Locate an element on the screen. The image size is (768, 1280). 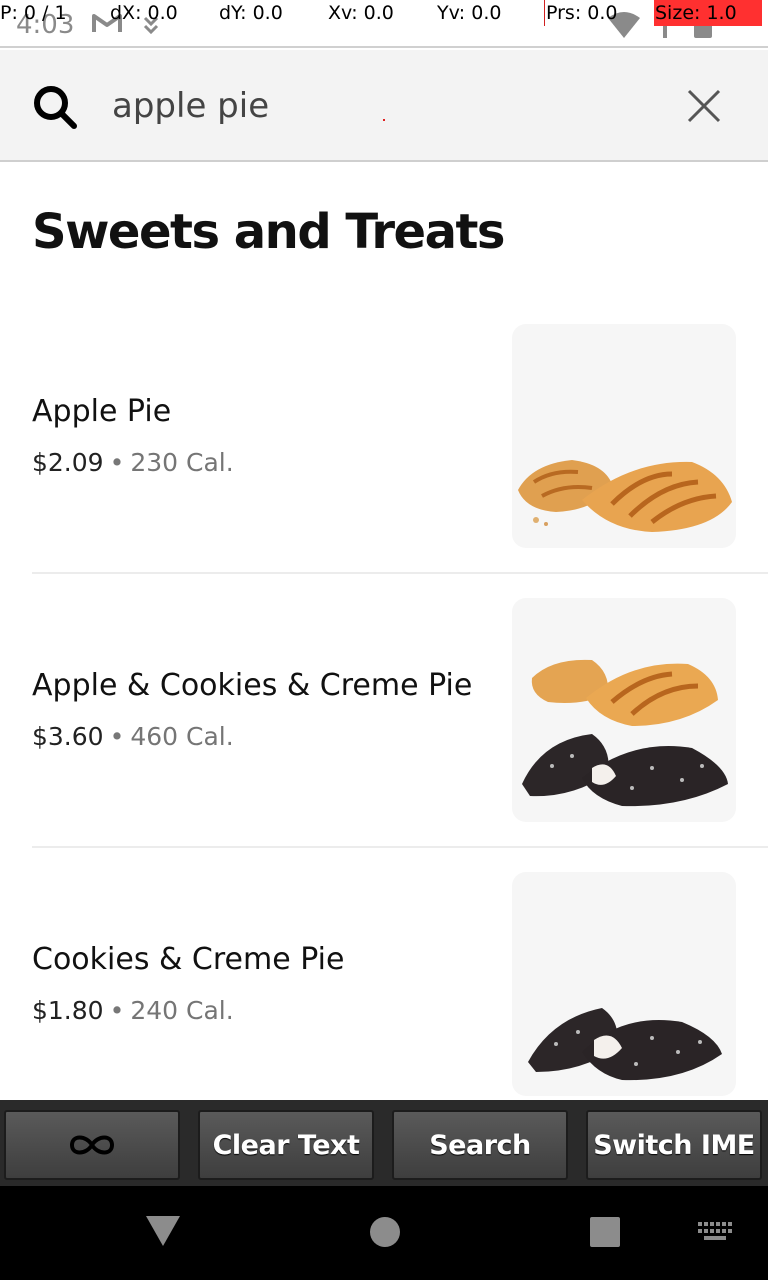
item-name: Apple Pie is located at coordinates (102, 411).